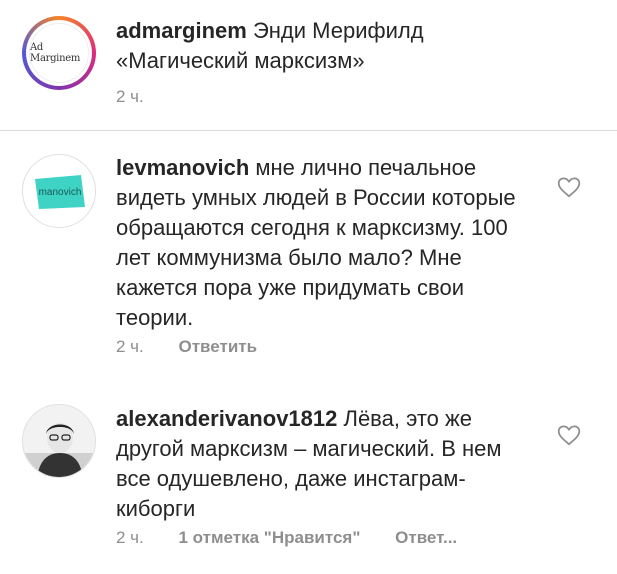  I want to click on levmanovich-avatar: manovich, so click(59, 191).